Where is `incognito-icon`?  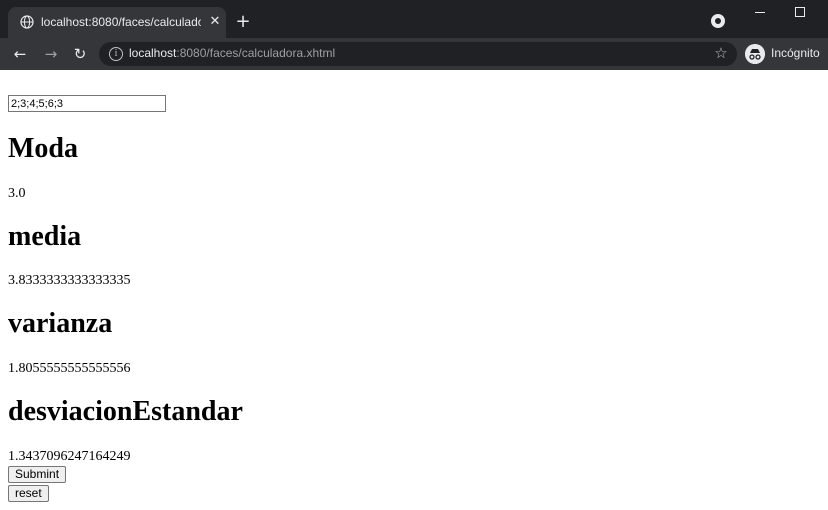 incognito-icon is located at coordinates (755, 54).